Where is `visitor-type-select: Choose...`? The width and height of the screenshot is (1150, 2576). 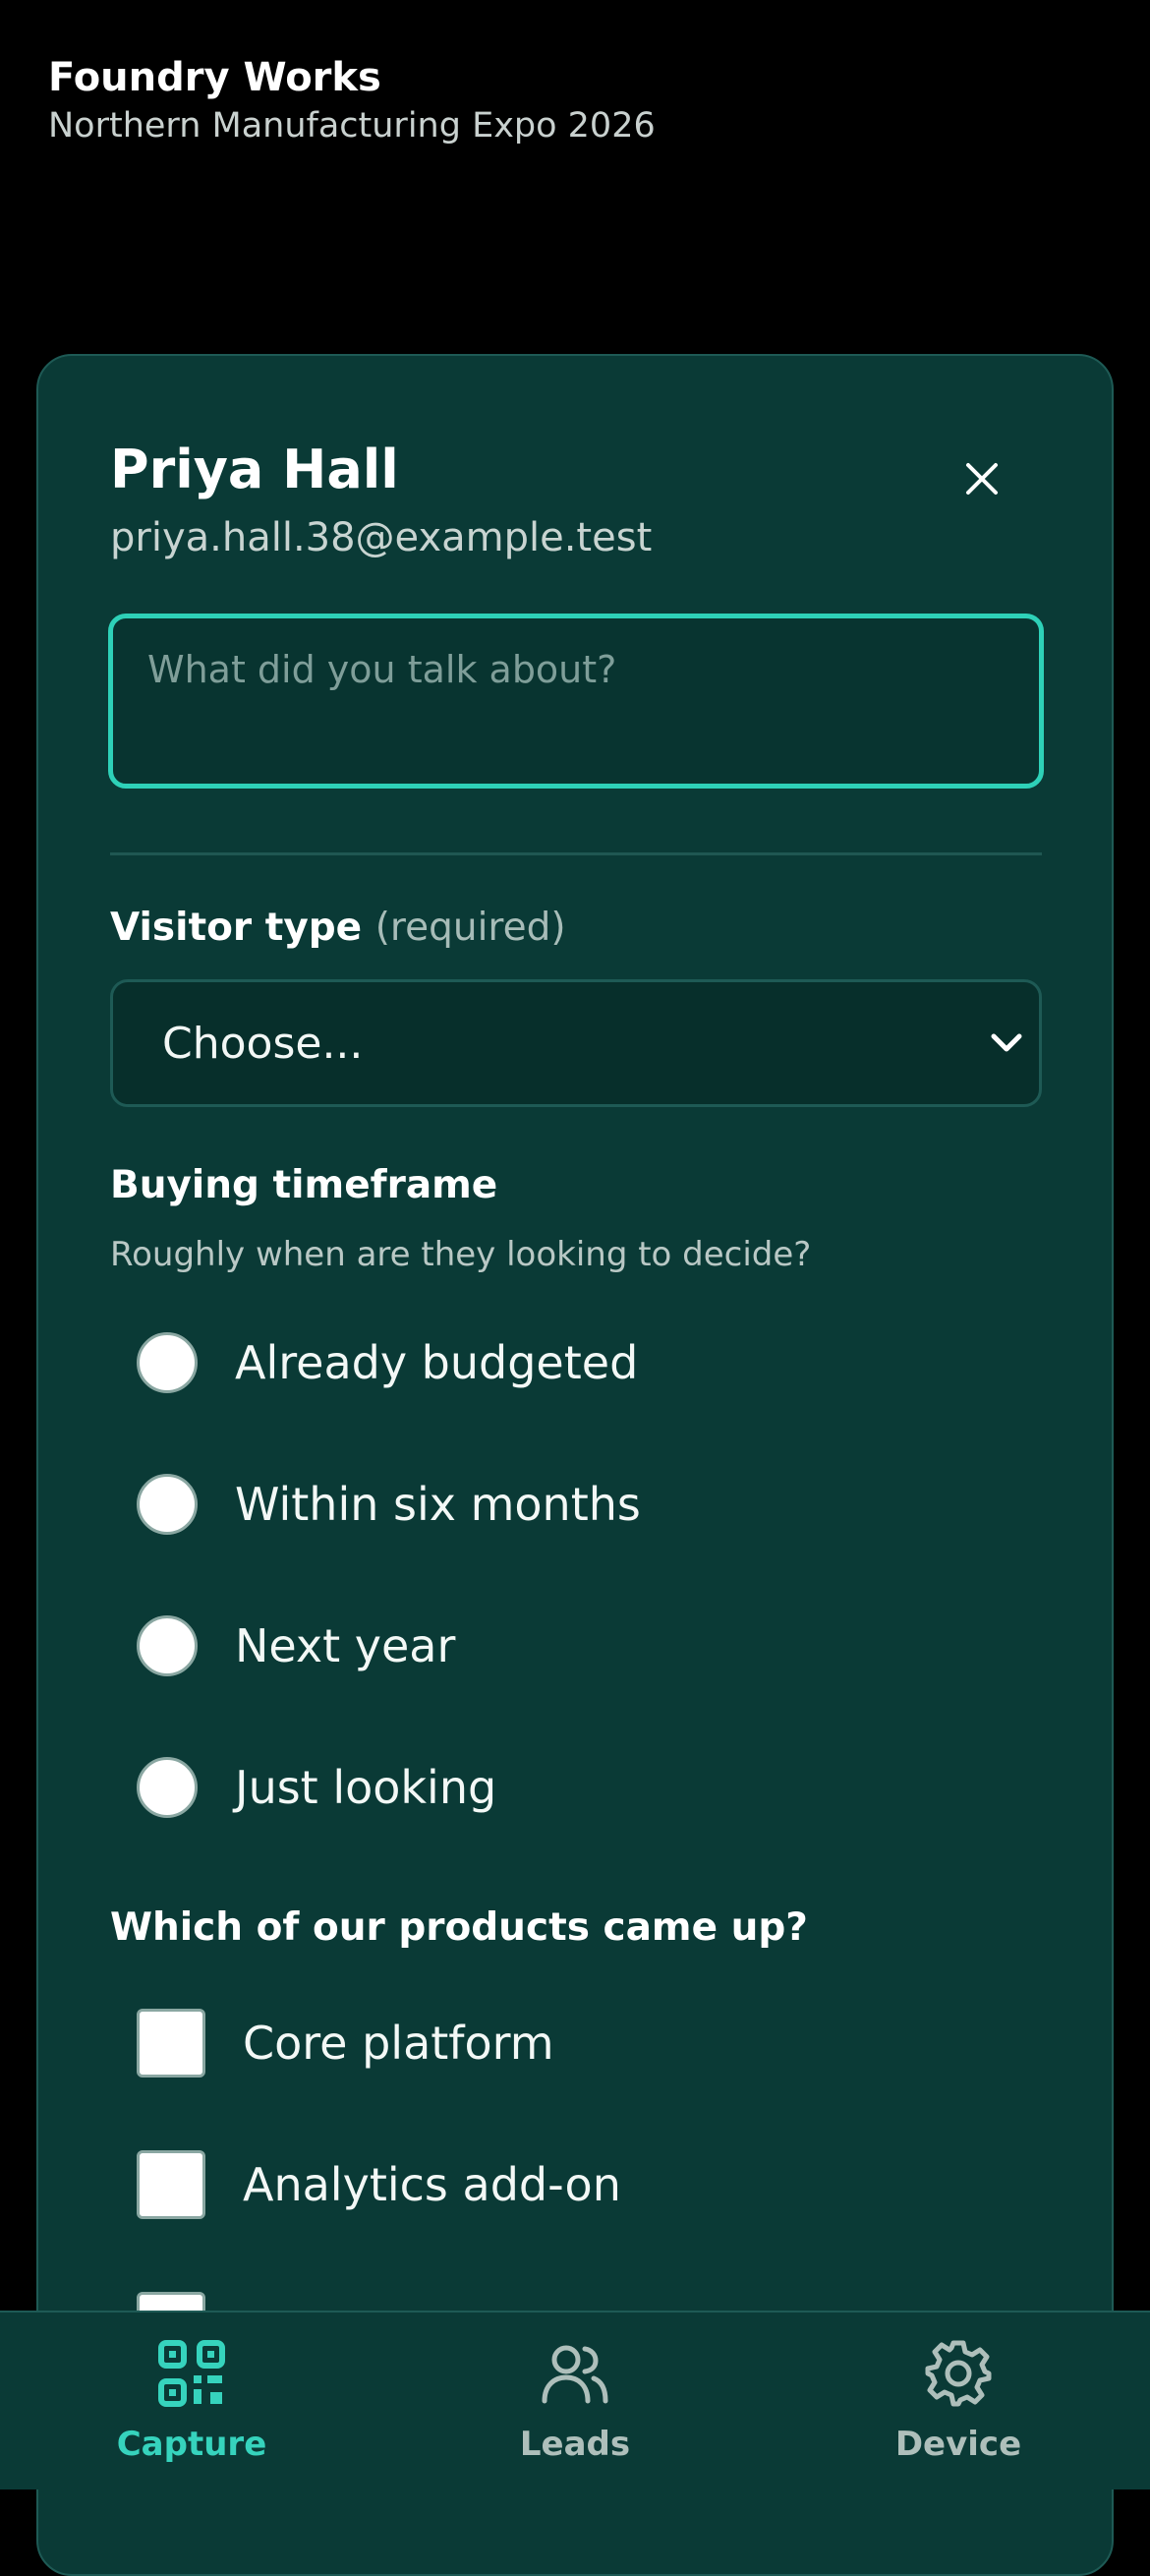 visitor-type-select: Choose... is located at coordinates (576, 1043).